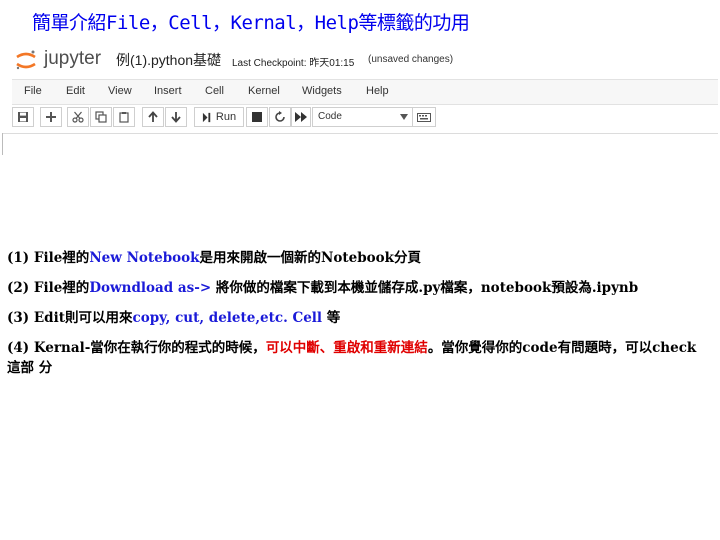 This screenshot has width=720, height=540. I want to click on notebook-cell-edge, so click(2, 144).